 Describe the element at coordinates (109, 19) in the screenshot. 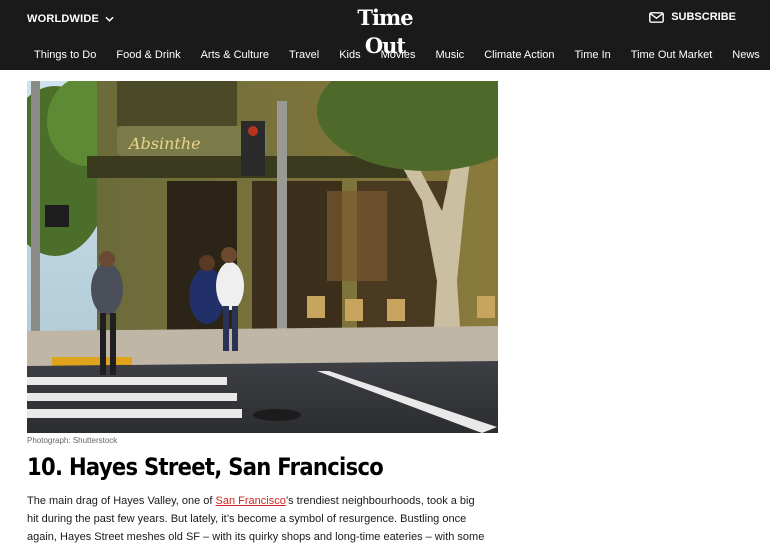

I see `chevron-down-icon` at that location.